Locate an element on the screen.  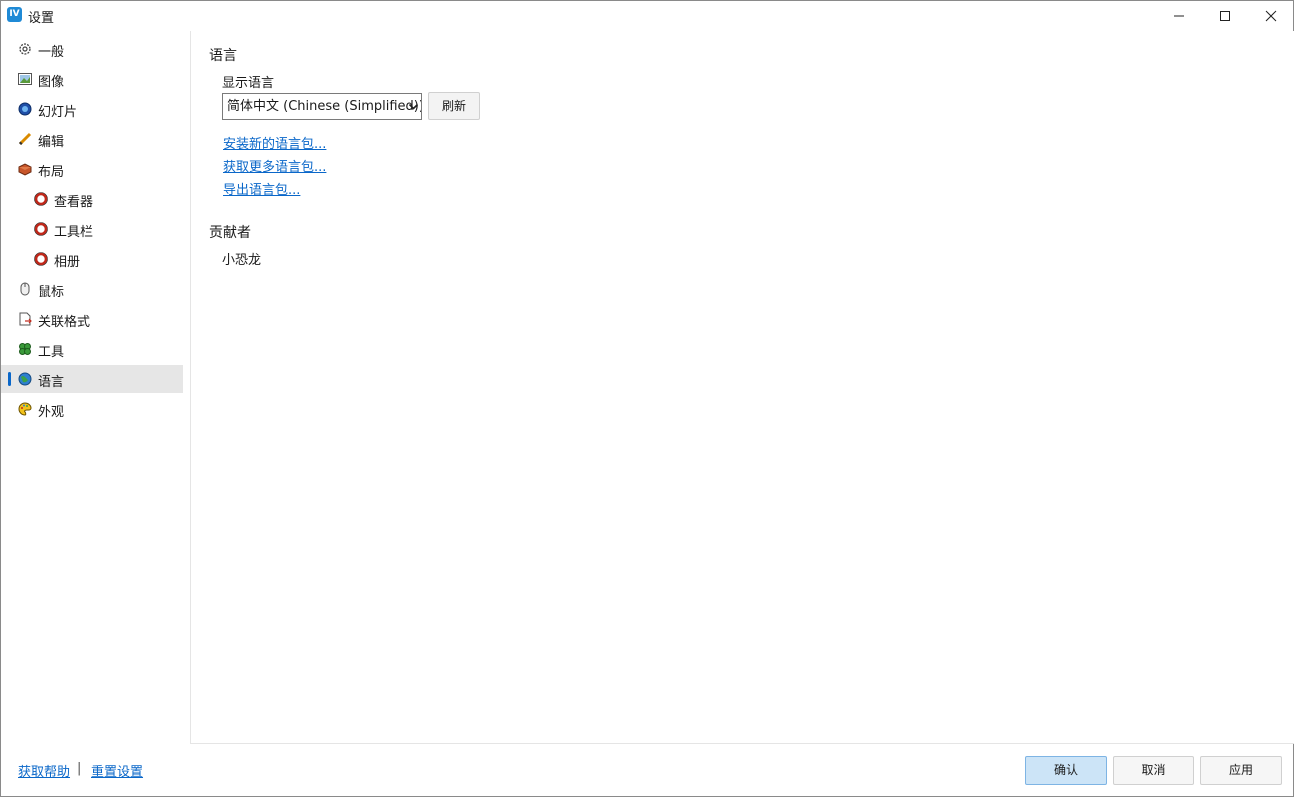
chevron-down-icon is located at coordinates (413, 106).